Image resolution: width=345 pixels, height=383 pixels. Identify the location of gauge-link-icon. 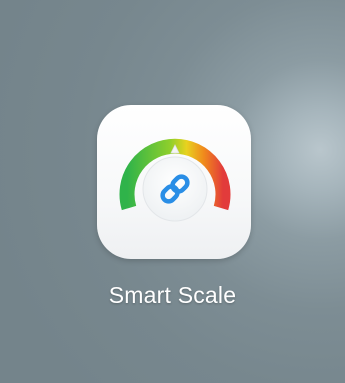
(175, 180).